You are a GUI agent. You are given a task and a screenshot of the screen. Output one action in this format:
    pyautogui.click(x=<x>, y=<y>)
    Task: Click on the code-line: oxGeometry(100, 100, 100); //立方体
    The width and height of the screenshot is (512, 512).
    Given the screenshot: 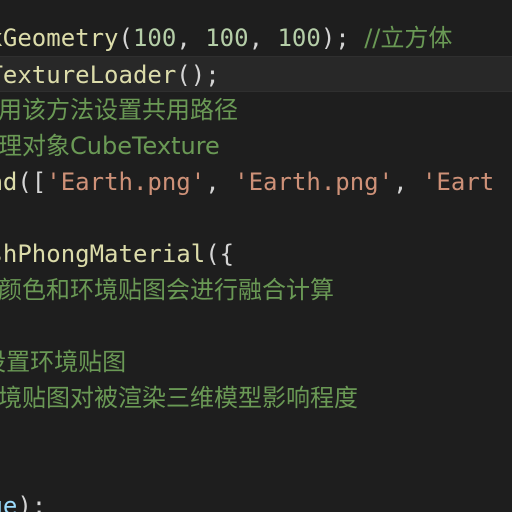 What is the action you would take?
    pyautogui.click(x=256, y=38)
    